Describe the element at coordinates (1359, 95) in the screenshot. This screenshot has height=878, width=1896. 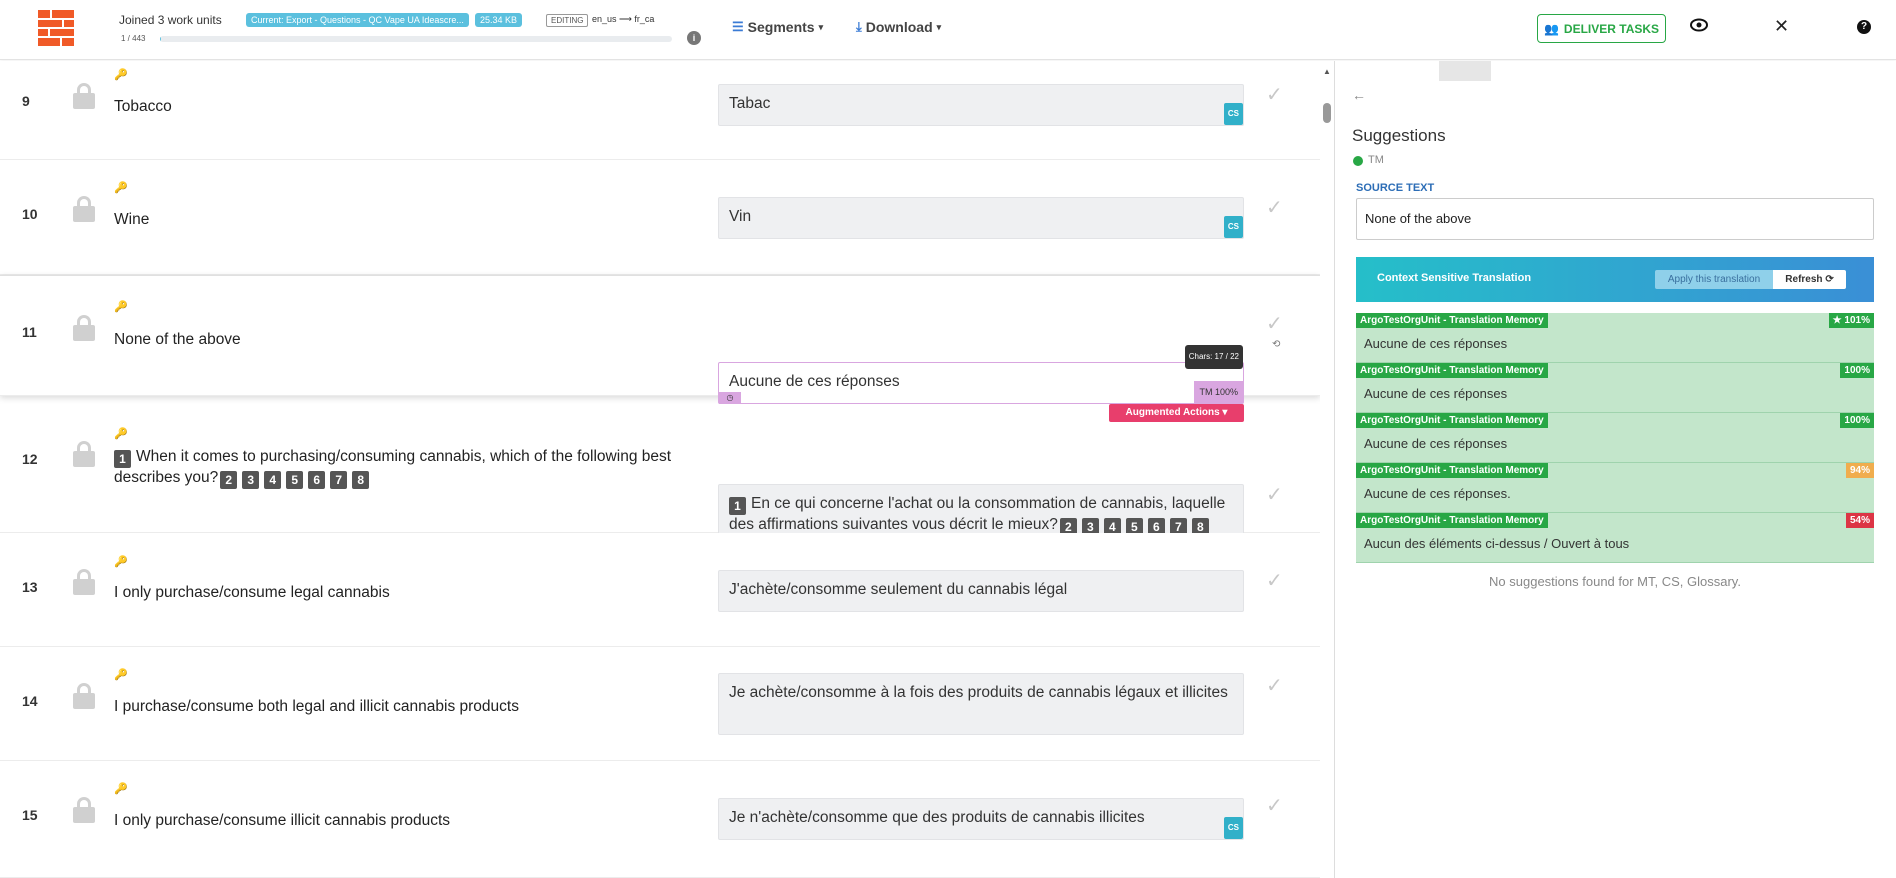
I see `back-arrow-icon: ←` at that location.